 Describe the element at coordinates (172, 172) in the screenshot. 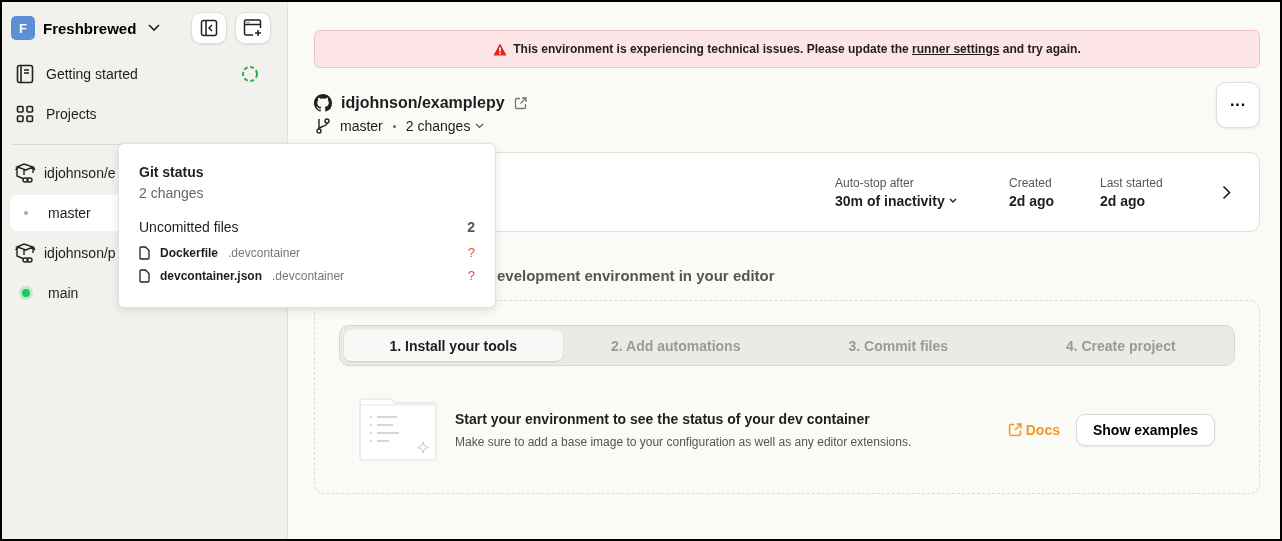

I see `popover-title: Git status` at that location.